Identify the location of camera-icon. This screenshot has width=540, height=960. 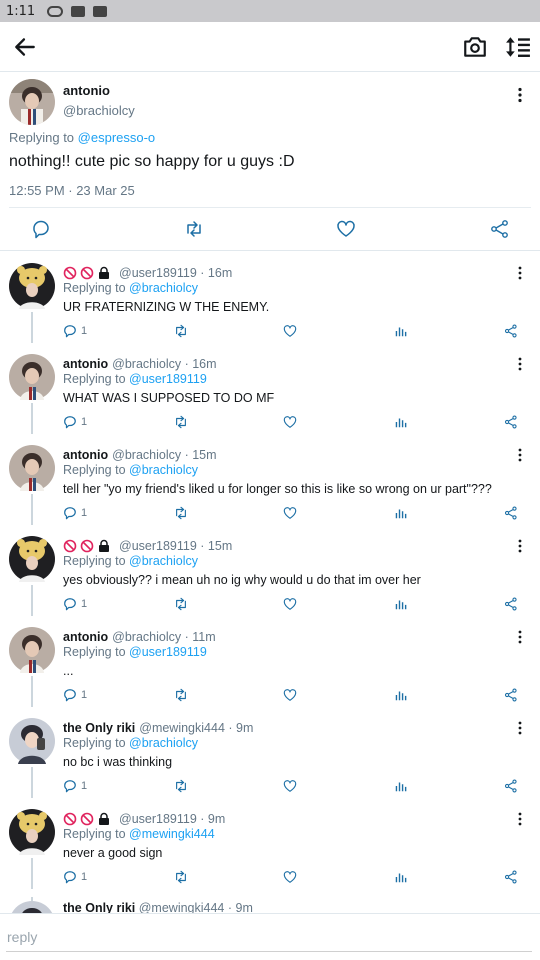
(475, 47).